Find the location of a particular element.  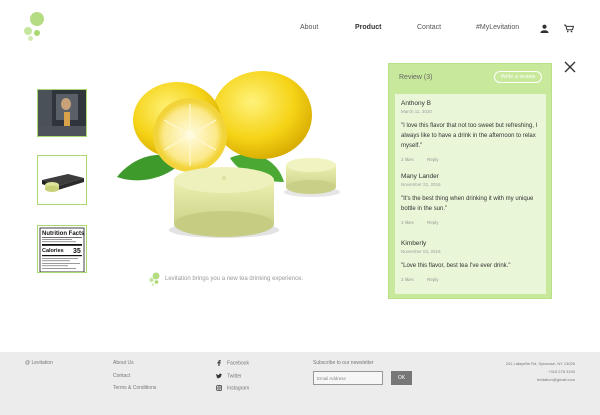

footer-instagram: Instagram is located at coordinates (232, 388).